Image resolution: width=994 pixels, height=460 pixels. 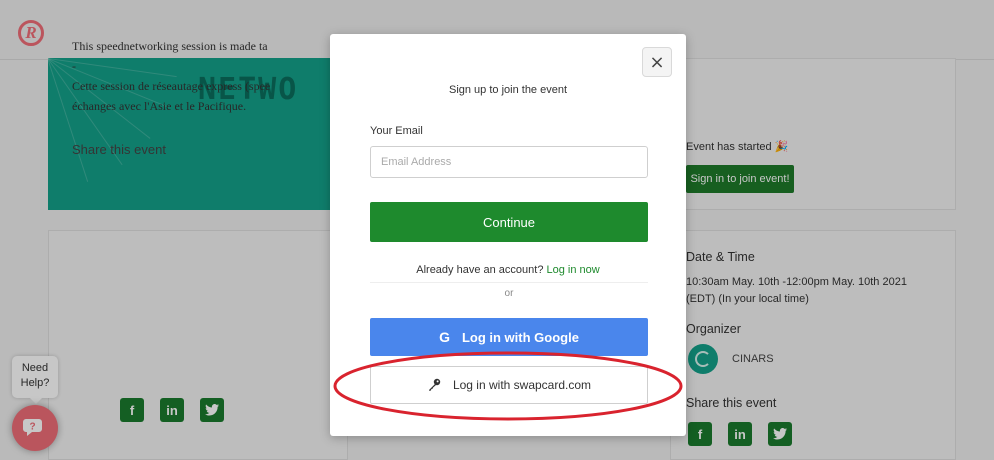 What do you see at coordinates (509, 162) in the screenshot?
I see `email-field` at bounding box center [509, 162].